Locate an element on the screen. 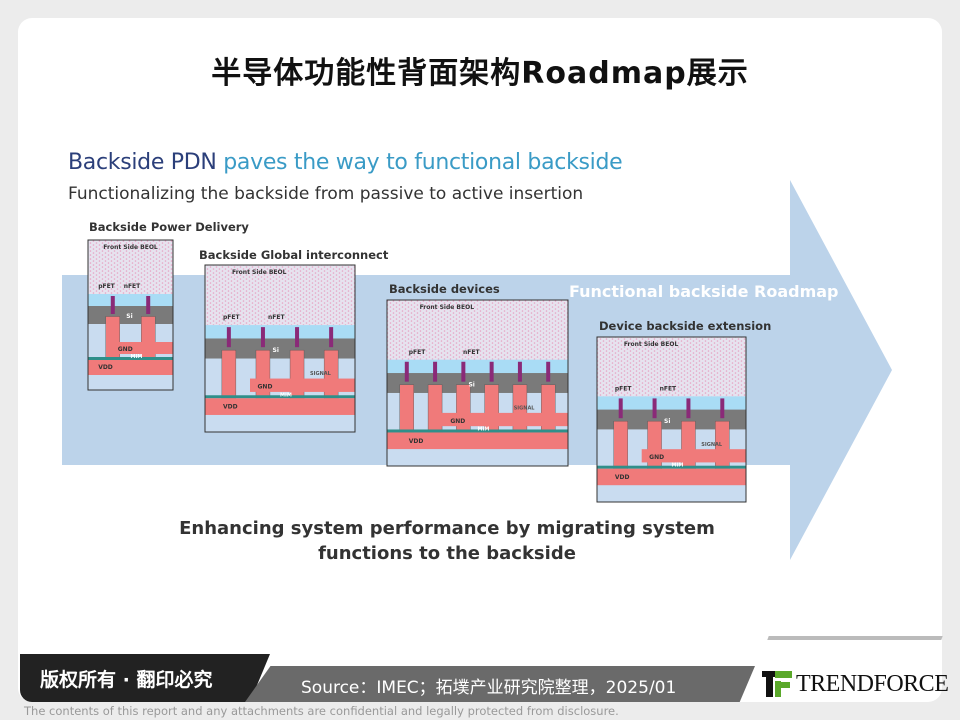 The image size is (960, 720). panel-label-backside-devices: Backside devices is located at coordinates (444, 289).